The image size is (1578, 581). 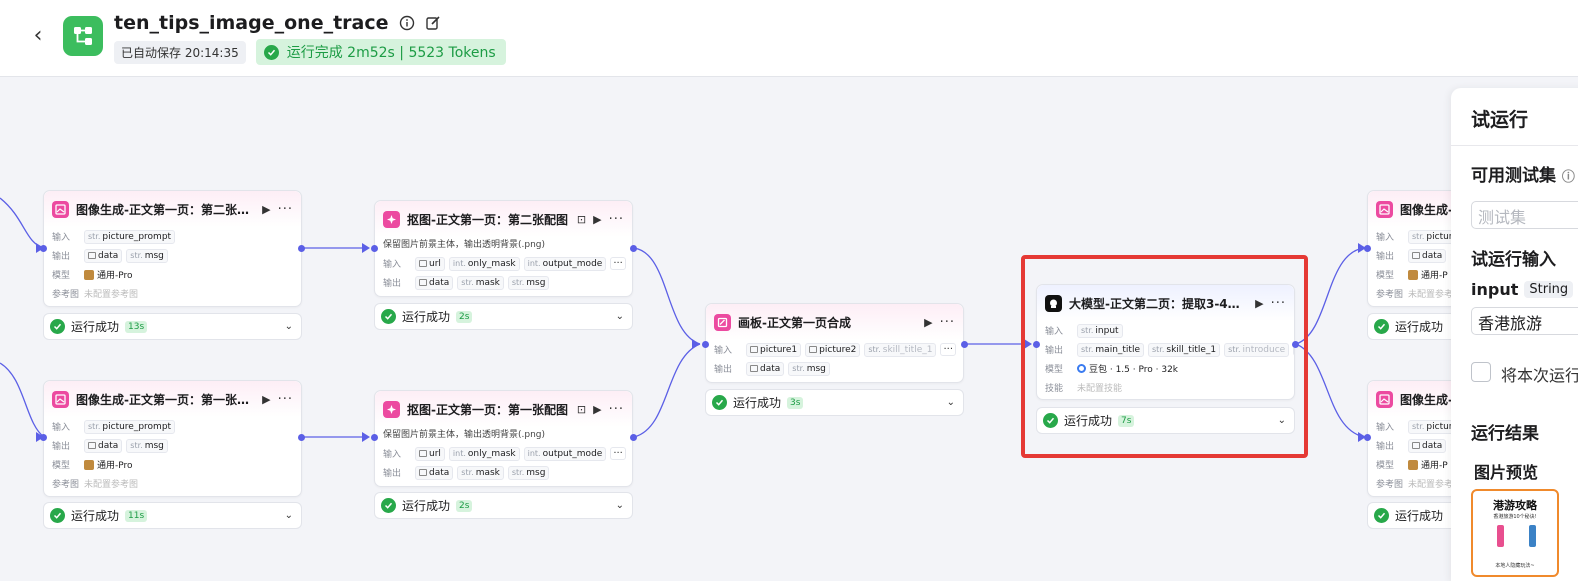 What do you see at coordinates (115, 466) in the screenshot?
I see `model-name: 通用-Pro` at bounding box center [115, 466].